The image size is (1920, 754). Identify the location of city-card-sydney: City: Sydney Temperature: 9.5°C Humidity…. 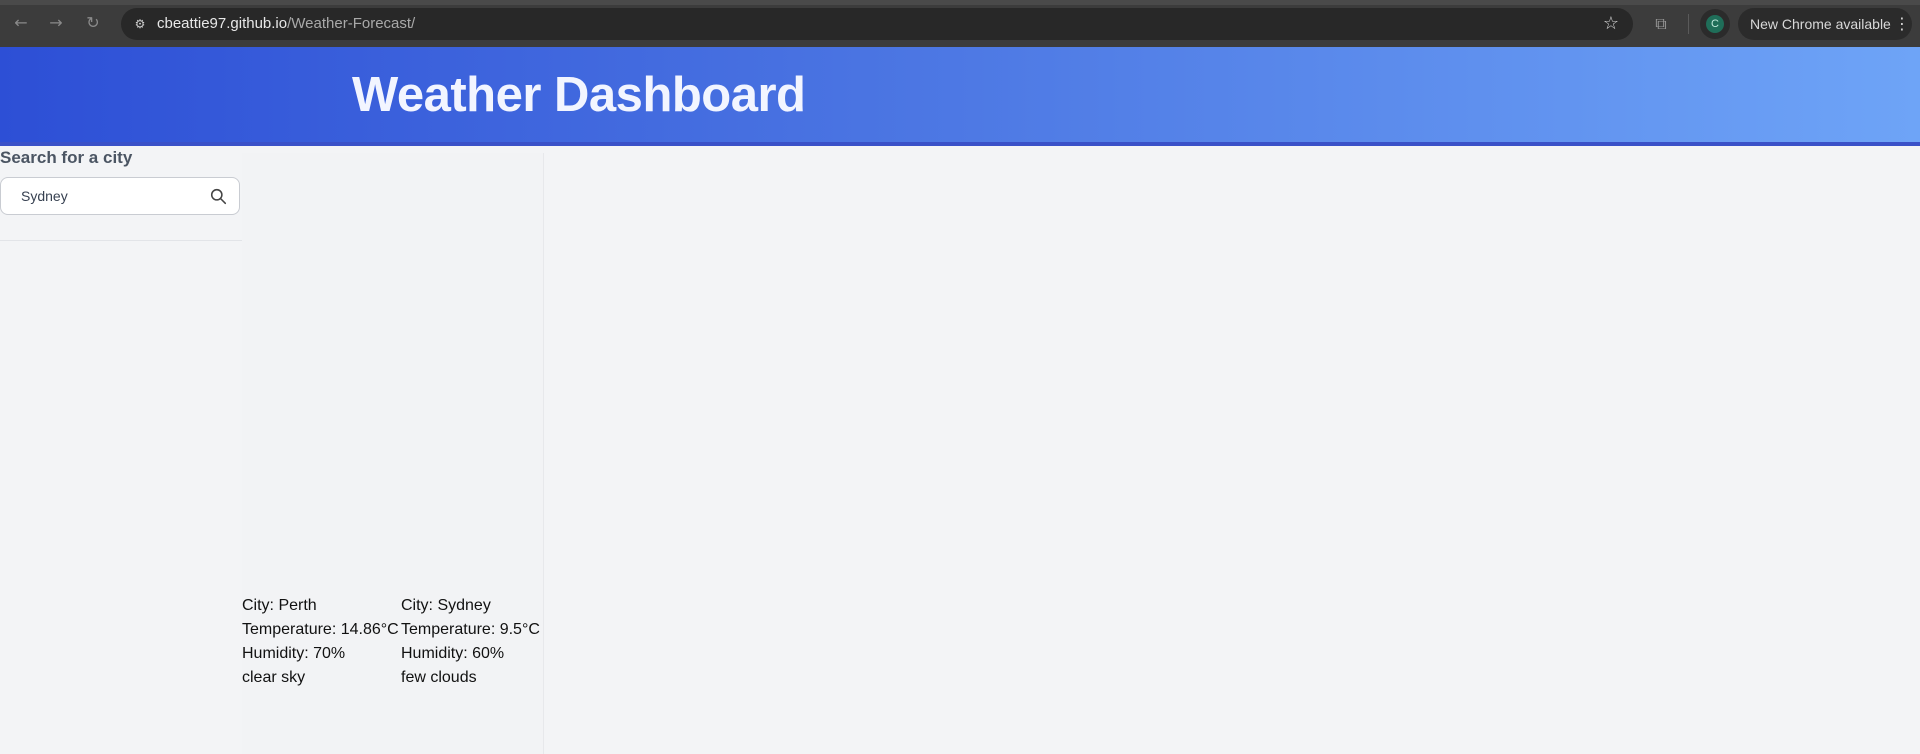
(470, 642).